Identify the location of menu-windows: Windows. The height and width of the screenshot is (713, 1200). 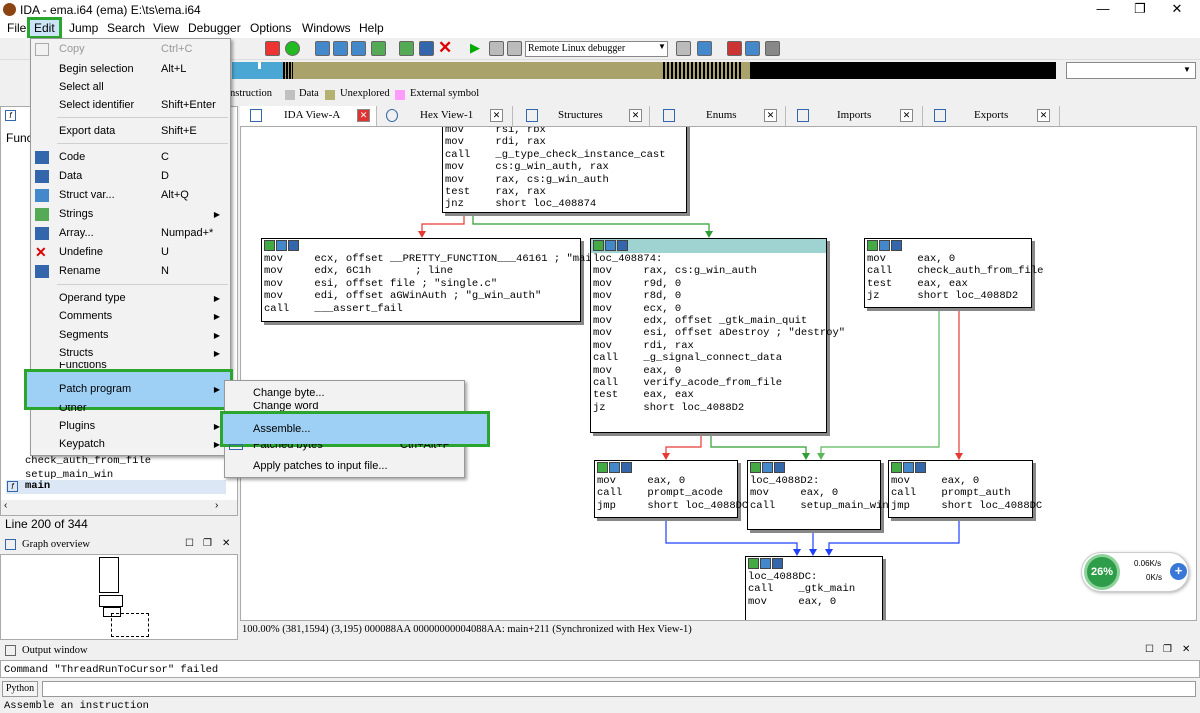
(326, 28).